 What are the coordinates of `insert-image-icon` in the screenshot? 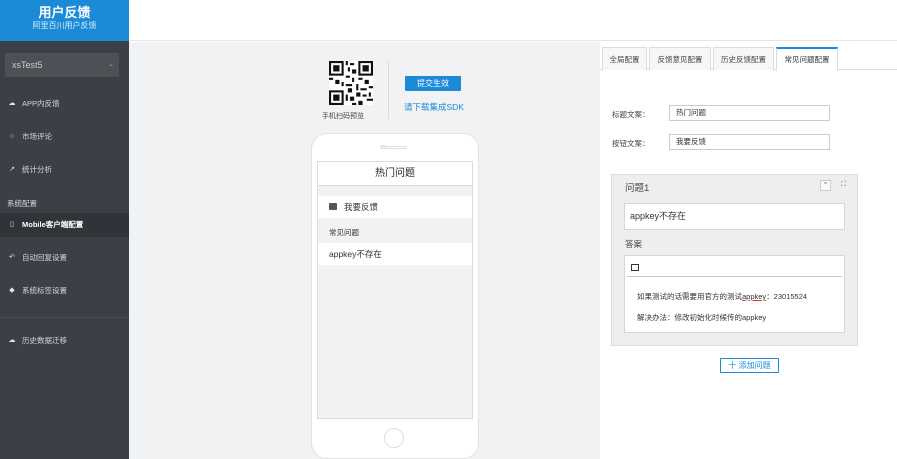 It's located at (635, 267).